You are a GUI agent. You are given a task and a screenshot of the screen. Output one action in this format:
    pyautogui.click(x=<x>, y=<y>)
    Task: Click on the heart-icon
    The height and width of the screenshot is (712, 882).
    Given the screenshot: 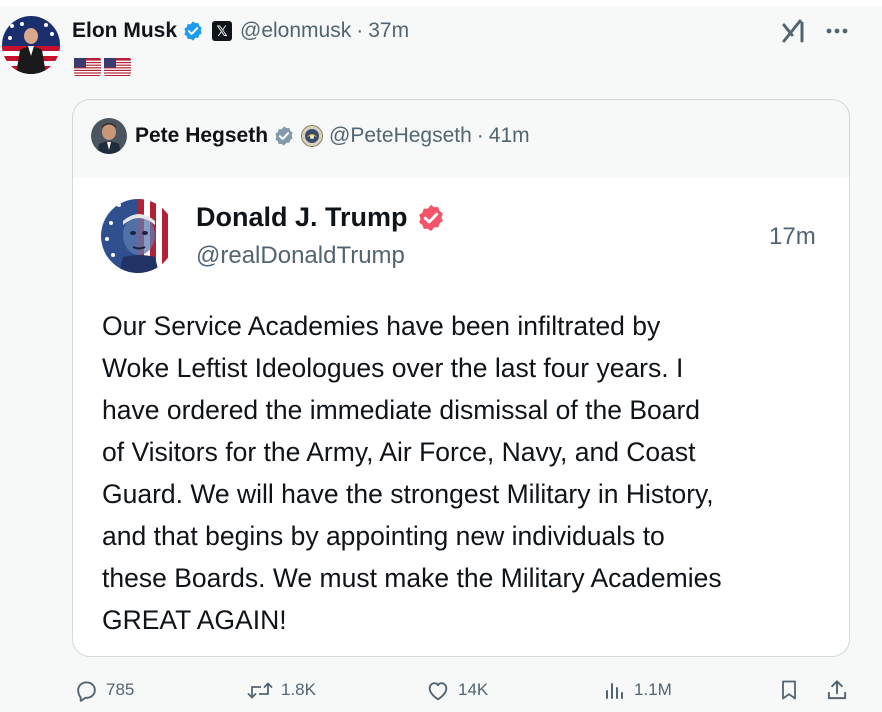 What is the action you would take?
    pyautogui.click(x=438, y=690)
    